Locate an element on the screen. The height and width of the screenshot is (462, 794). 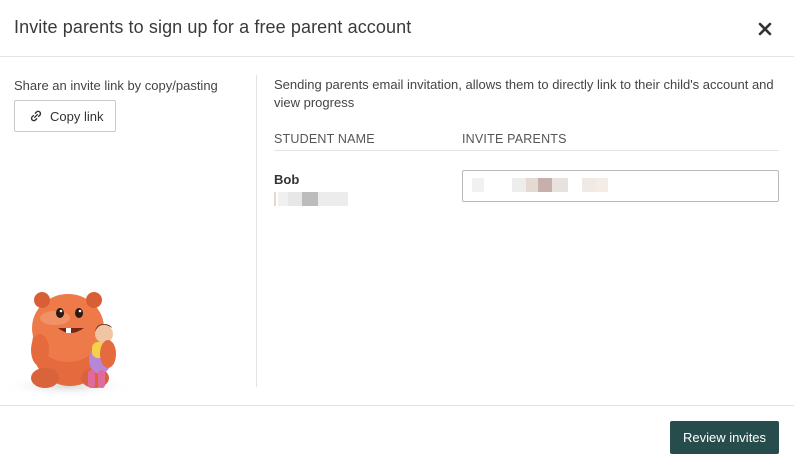
dialog-footer: Review invites is located at coordinates (397, 433).